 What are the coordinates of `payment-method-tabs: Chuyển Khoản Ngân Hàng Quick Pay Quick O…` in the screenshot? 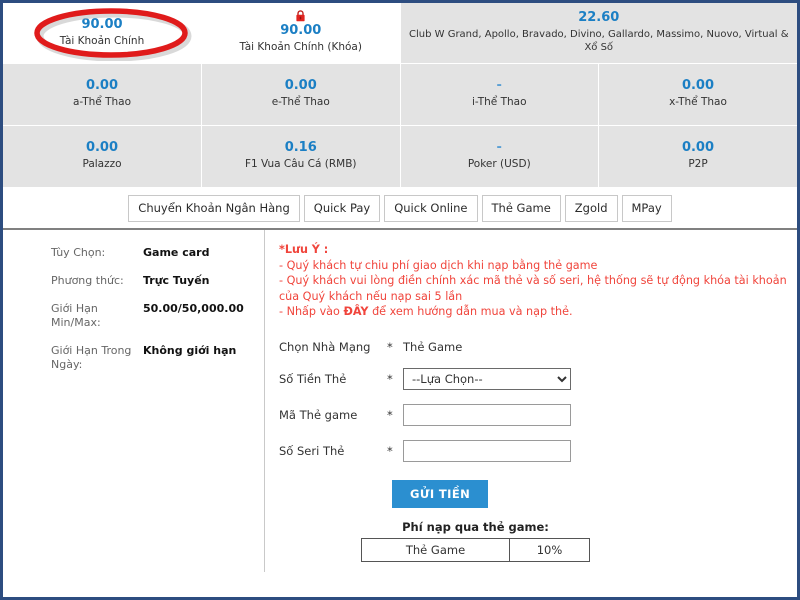 It's located at (400, 209).